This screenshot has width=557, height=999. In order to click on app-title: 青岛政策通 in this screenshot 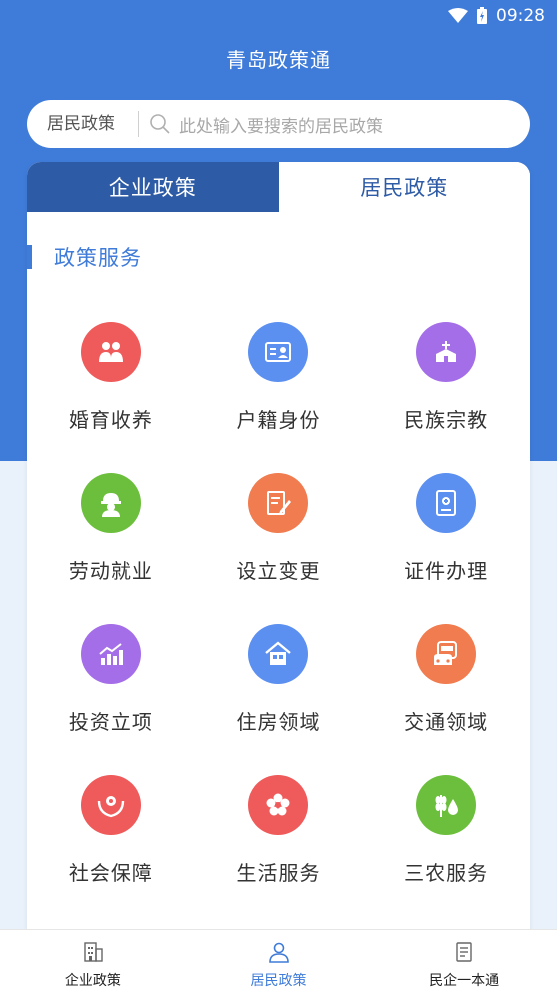, I will do `click(278, 60)`.